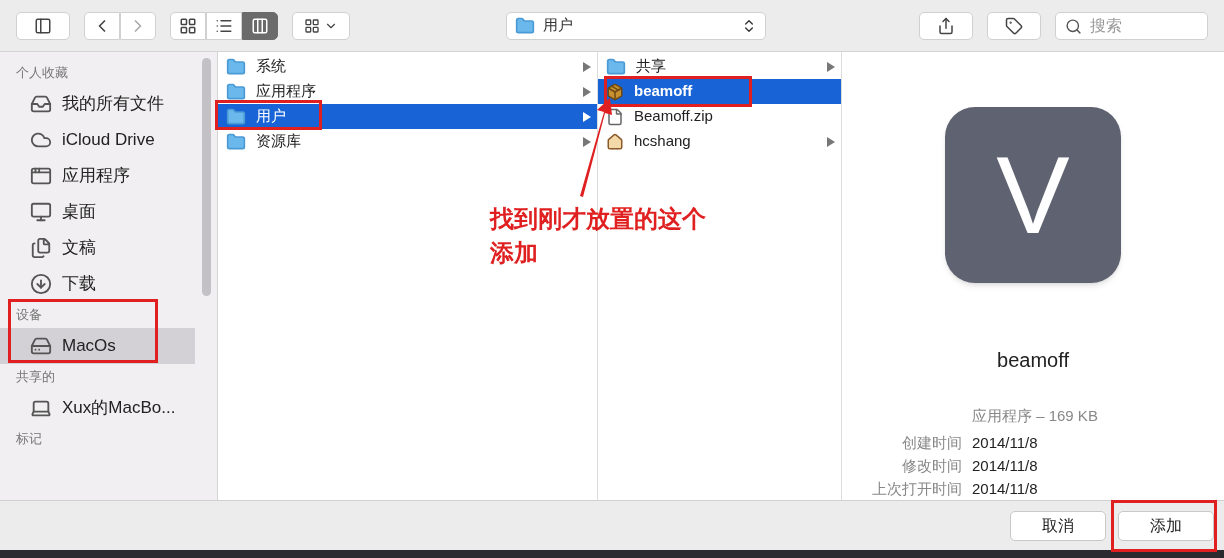  What do you see at coordinates (41, 248) in the screenshot?
I see `documents-icon` at bounding box center [41, 248].